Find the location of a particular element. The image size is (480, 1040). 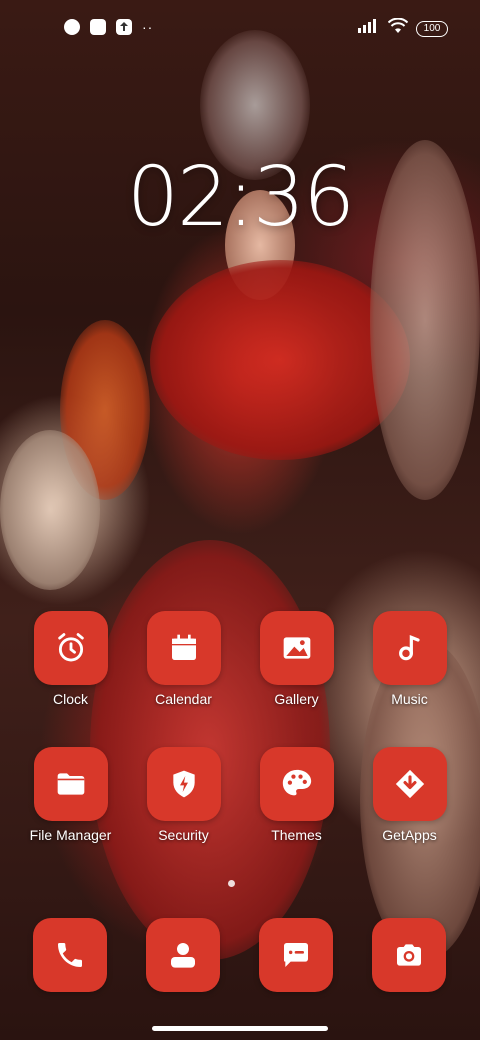

more-notifications-indicator: ·· is located at coordinates (148, 27).